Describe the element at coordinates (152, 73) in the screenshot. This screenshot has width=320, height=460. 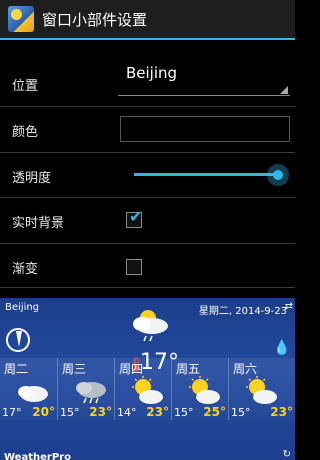
I see `location-value: Beijing` at that location.